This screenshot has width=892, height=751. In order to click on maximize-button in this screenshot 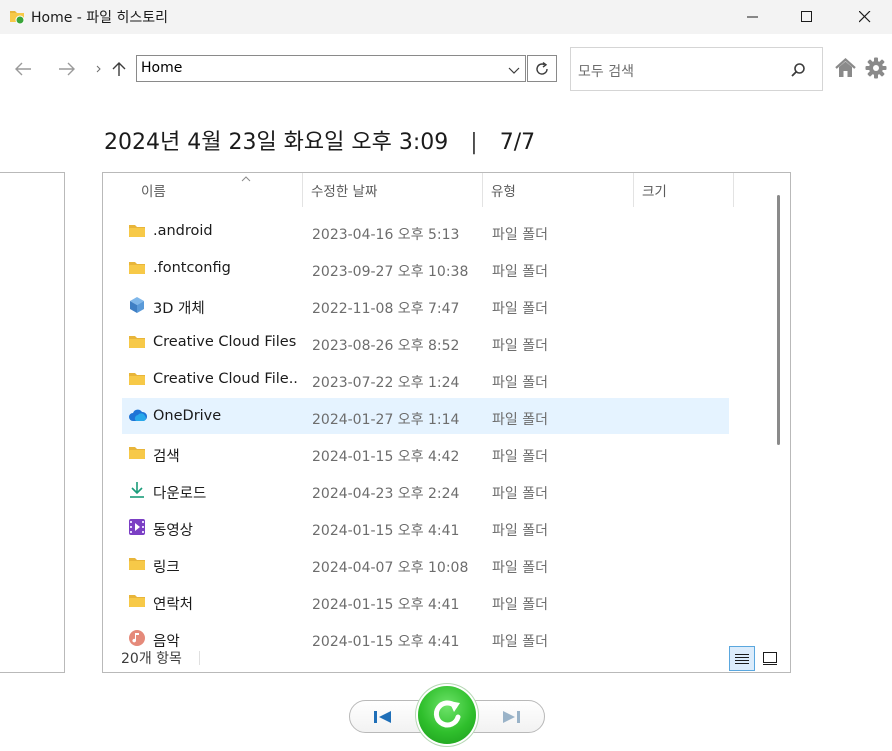, I will do `click(807, 17)`.